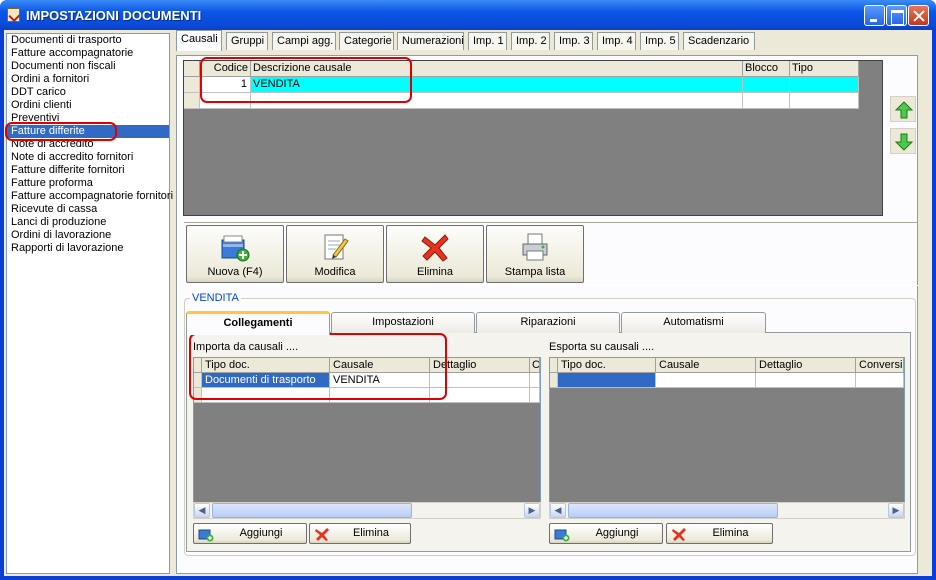  What do you see at coordinates (659, 41) in the screenshot?
I see `tab-imp-5: Imp. 5` at bounding box center [659, 41].